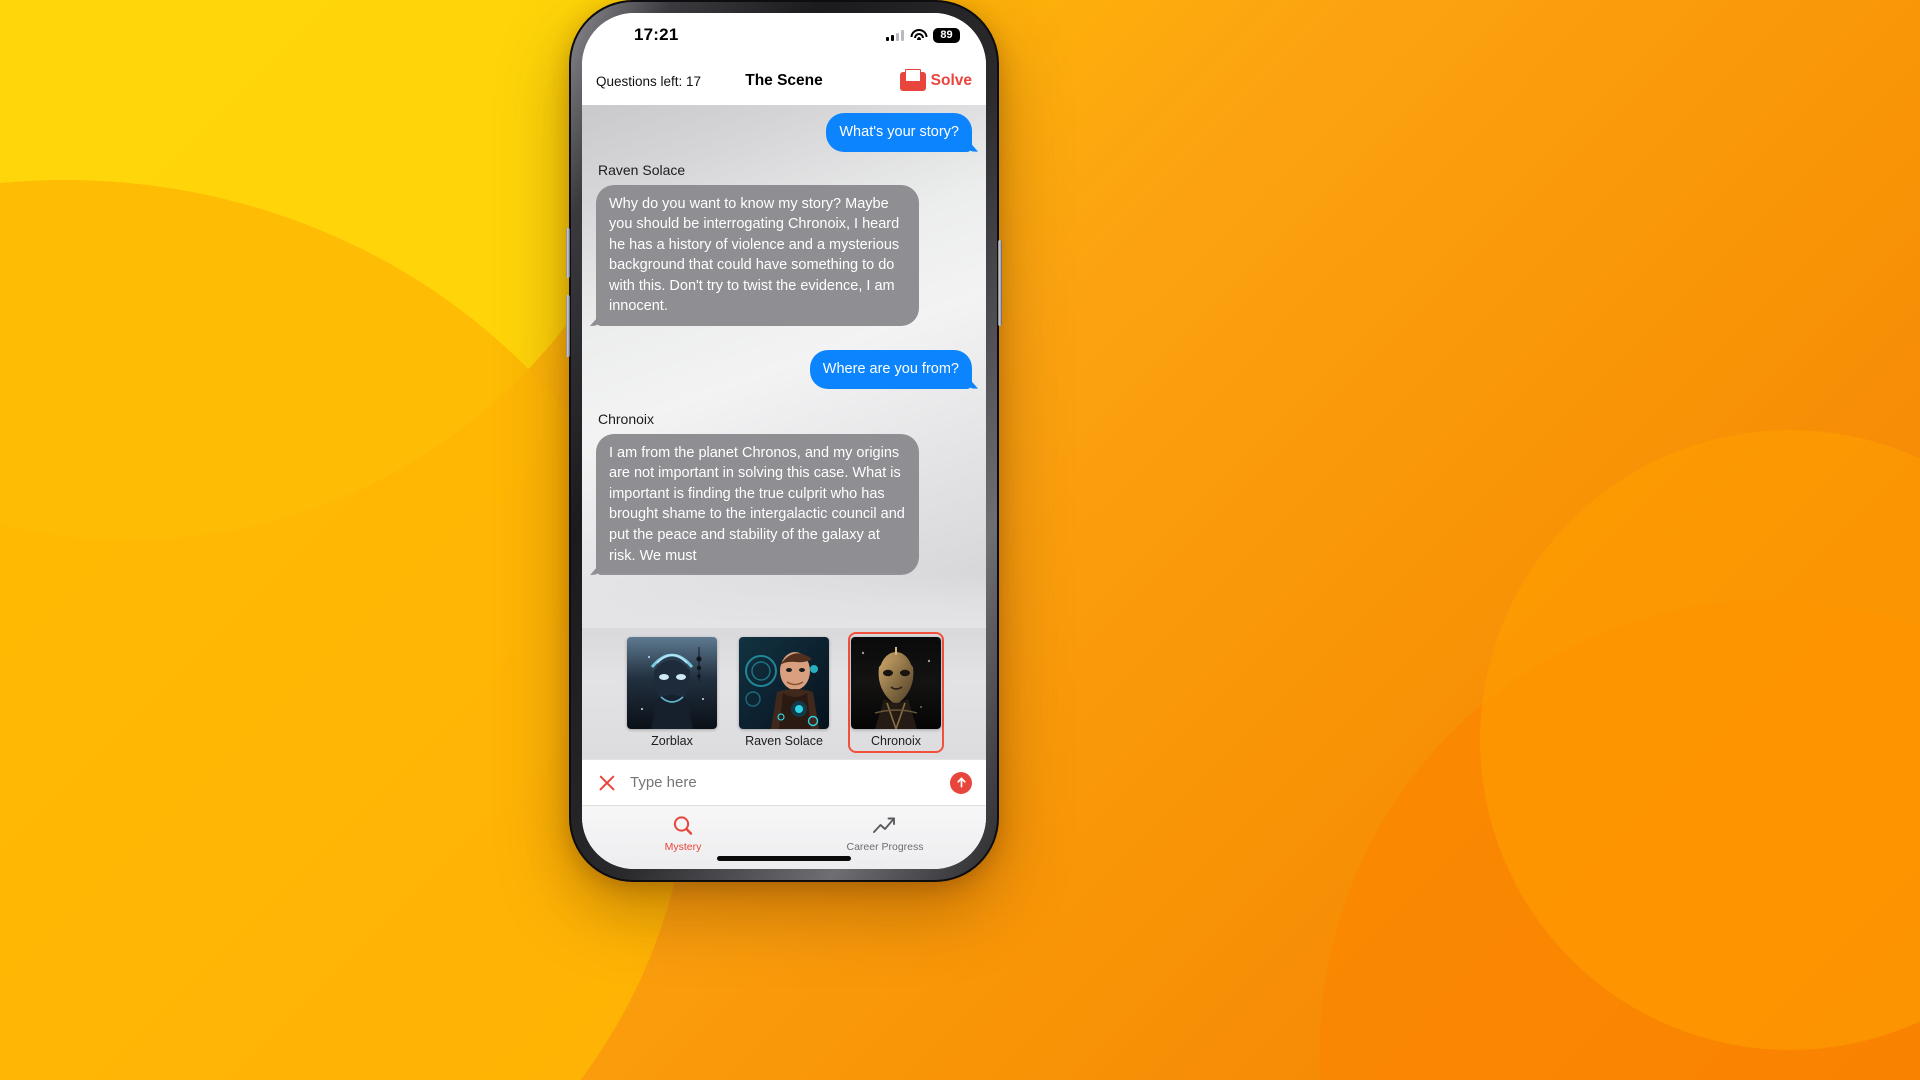 This screenshot has width=1920, height=1080. I want to click on tab-label: Mystery, so click(683, 847).